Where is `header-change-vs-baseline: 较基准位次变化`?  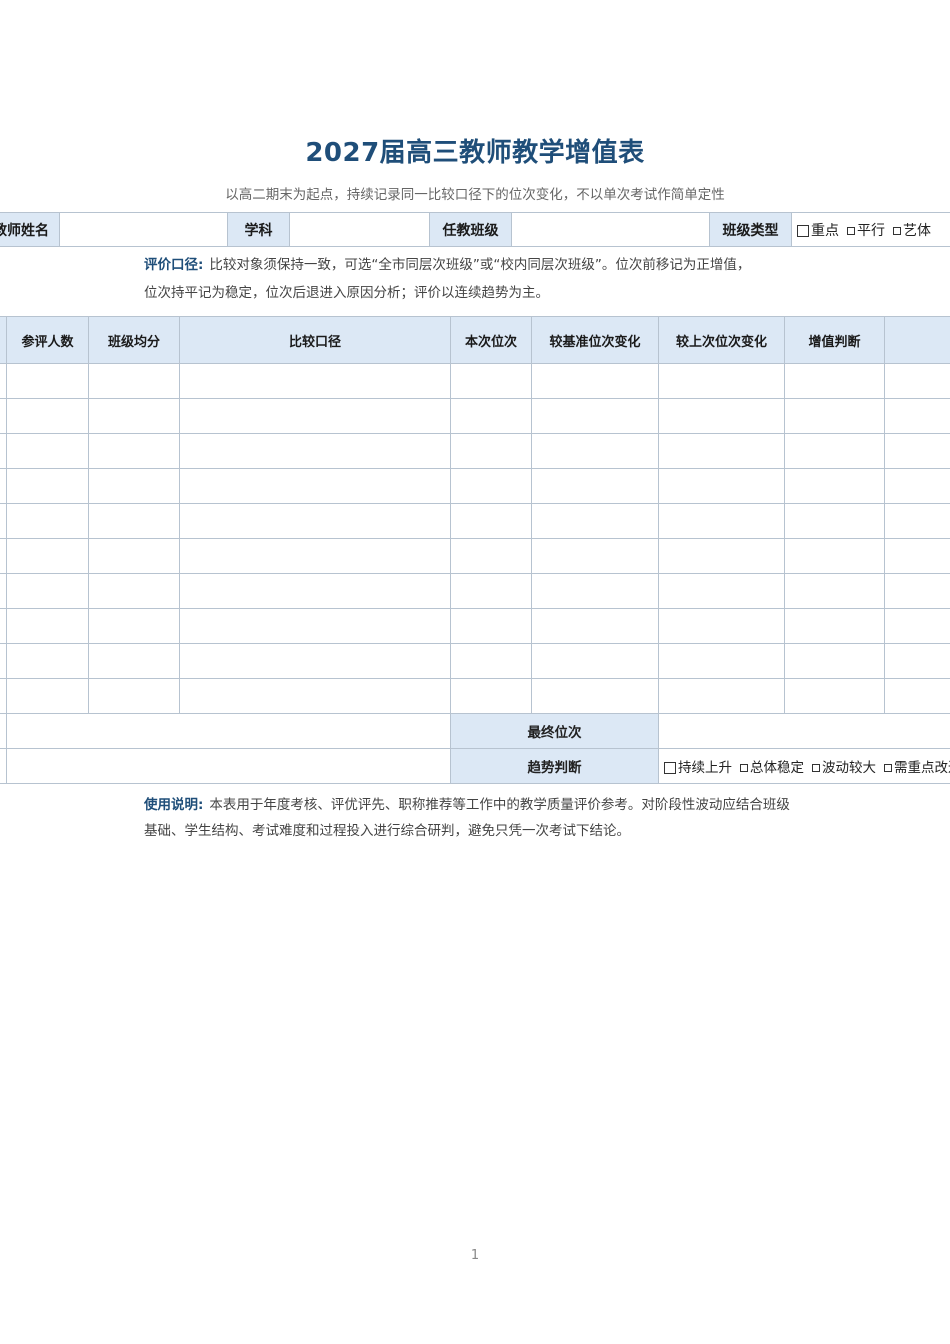 header-change-vs-baseline: 较基准位次变化 is located at coordinates (595, 340).